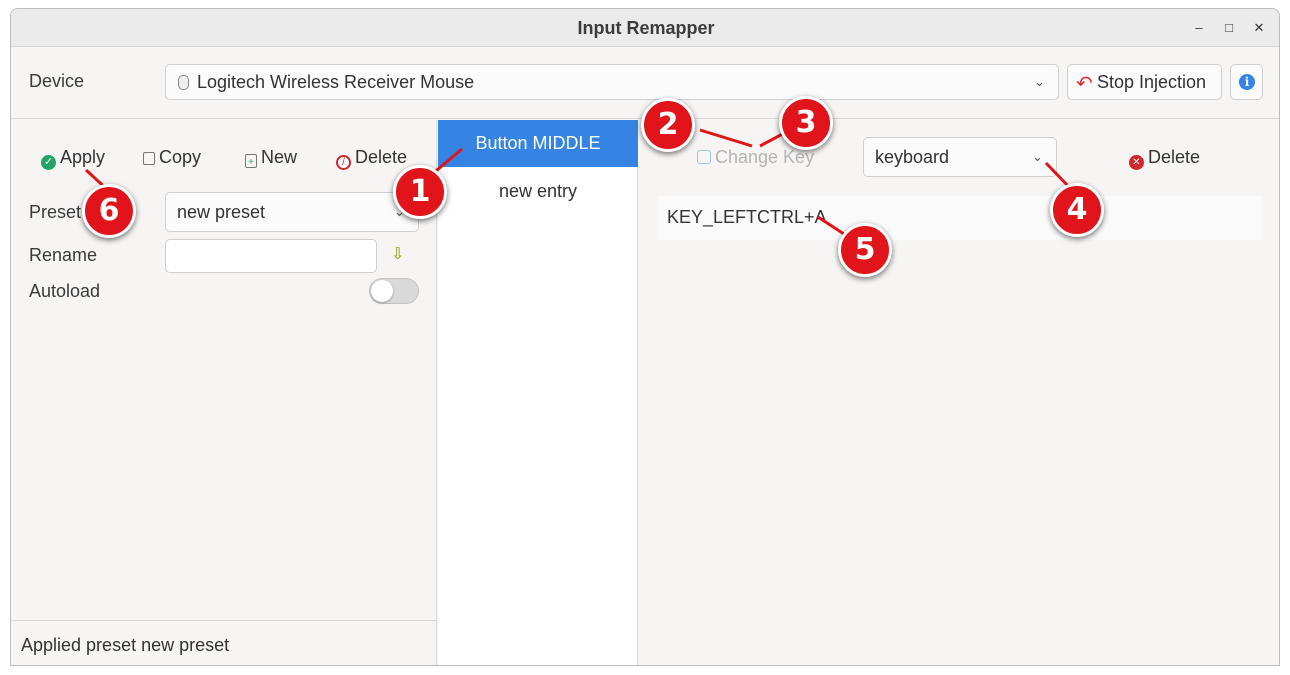  What do you see at coordinates (65, 291) in the screenshot?
I see `autoload-label: Autoload` at bounding box center [65, 291].